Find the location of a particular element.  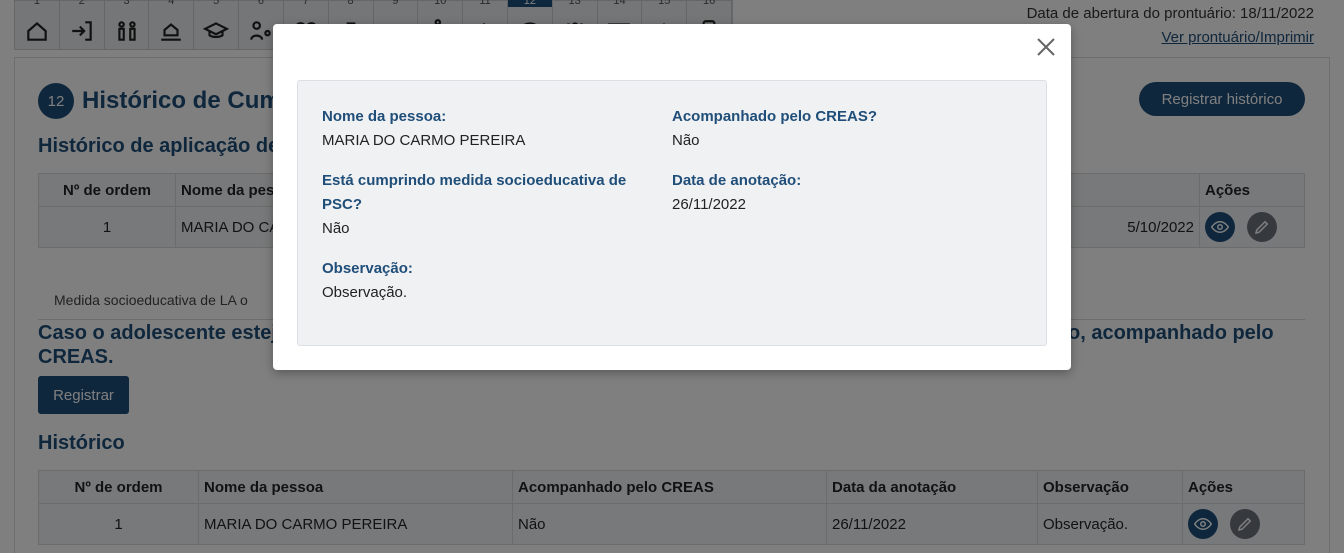

close-button is located at coordinates (1046, 47).